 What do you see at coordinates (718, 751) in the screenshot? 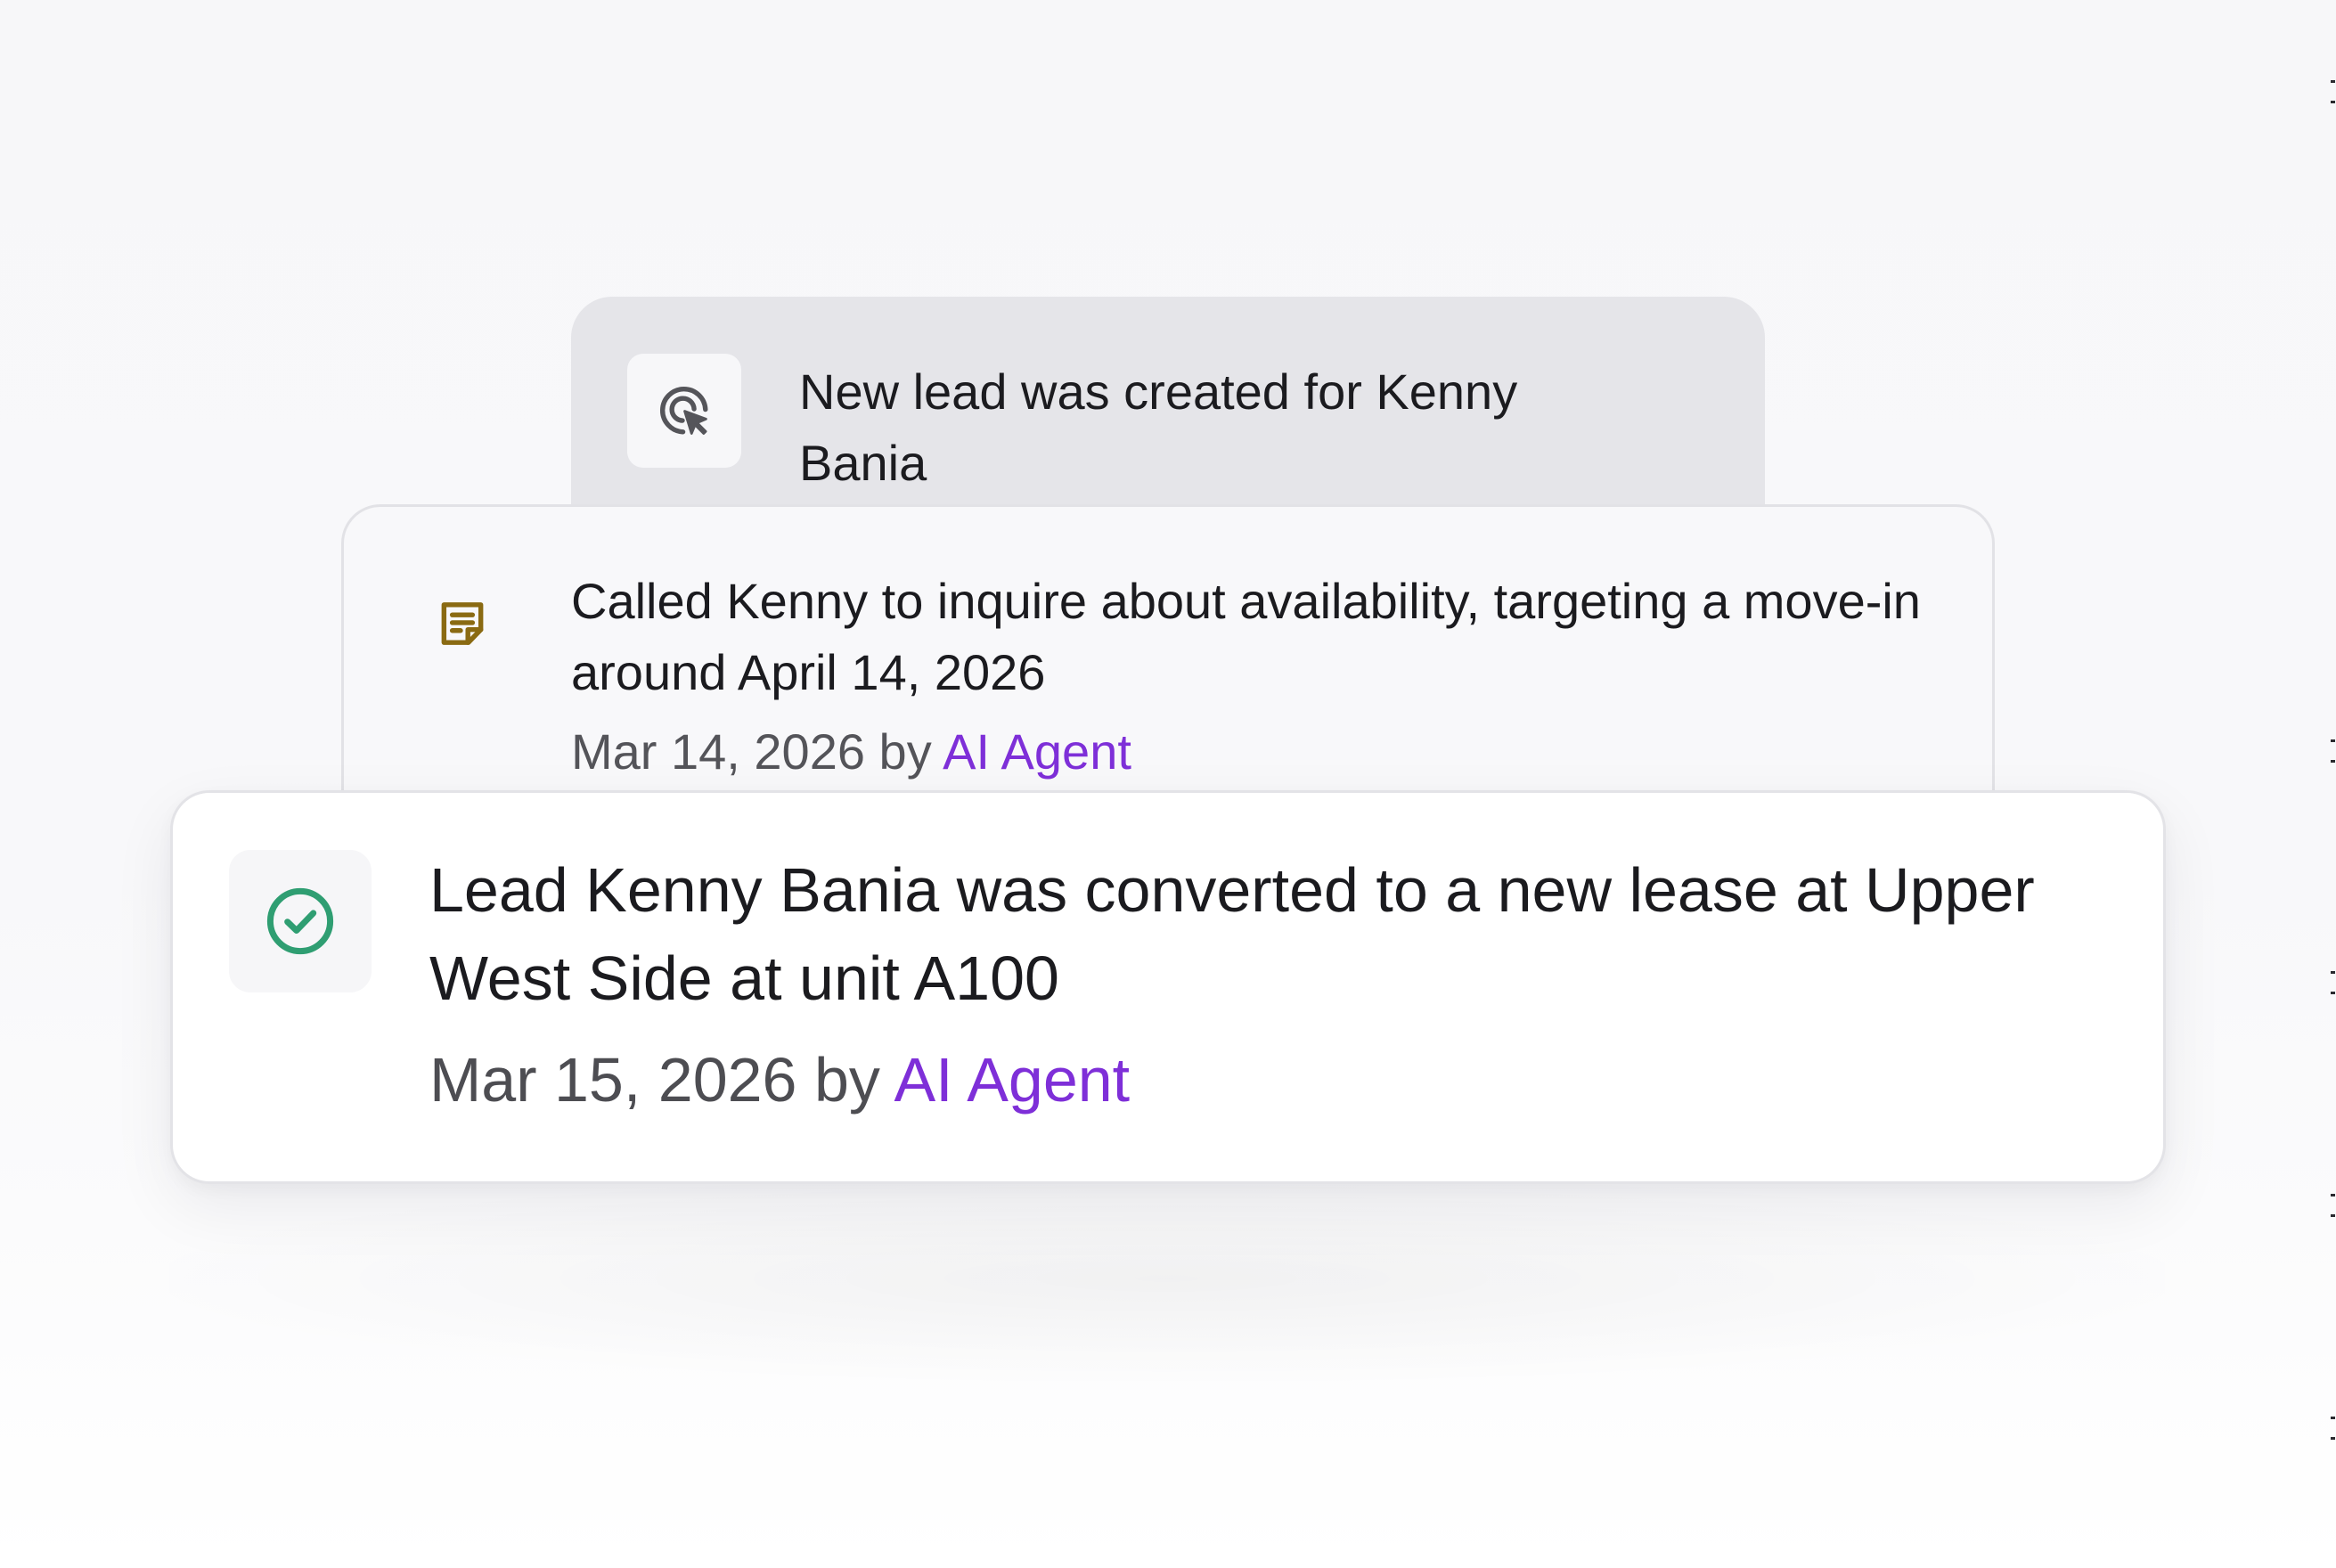
I see `call-note-date: Mar 14, 2026` at bounding box center [718, 751].